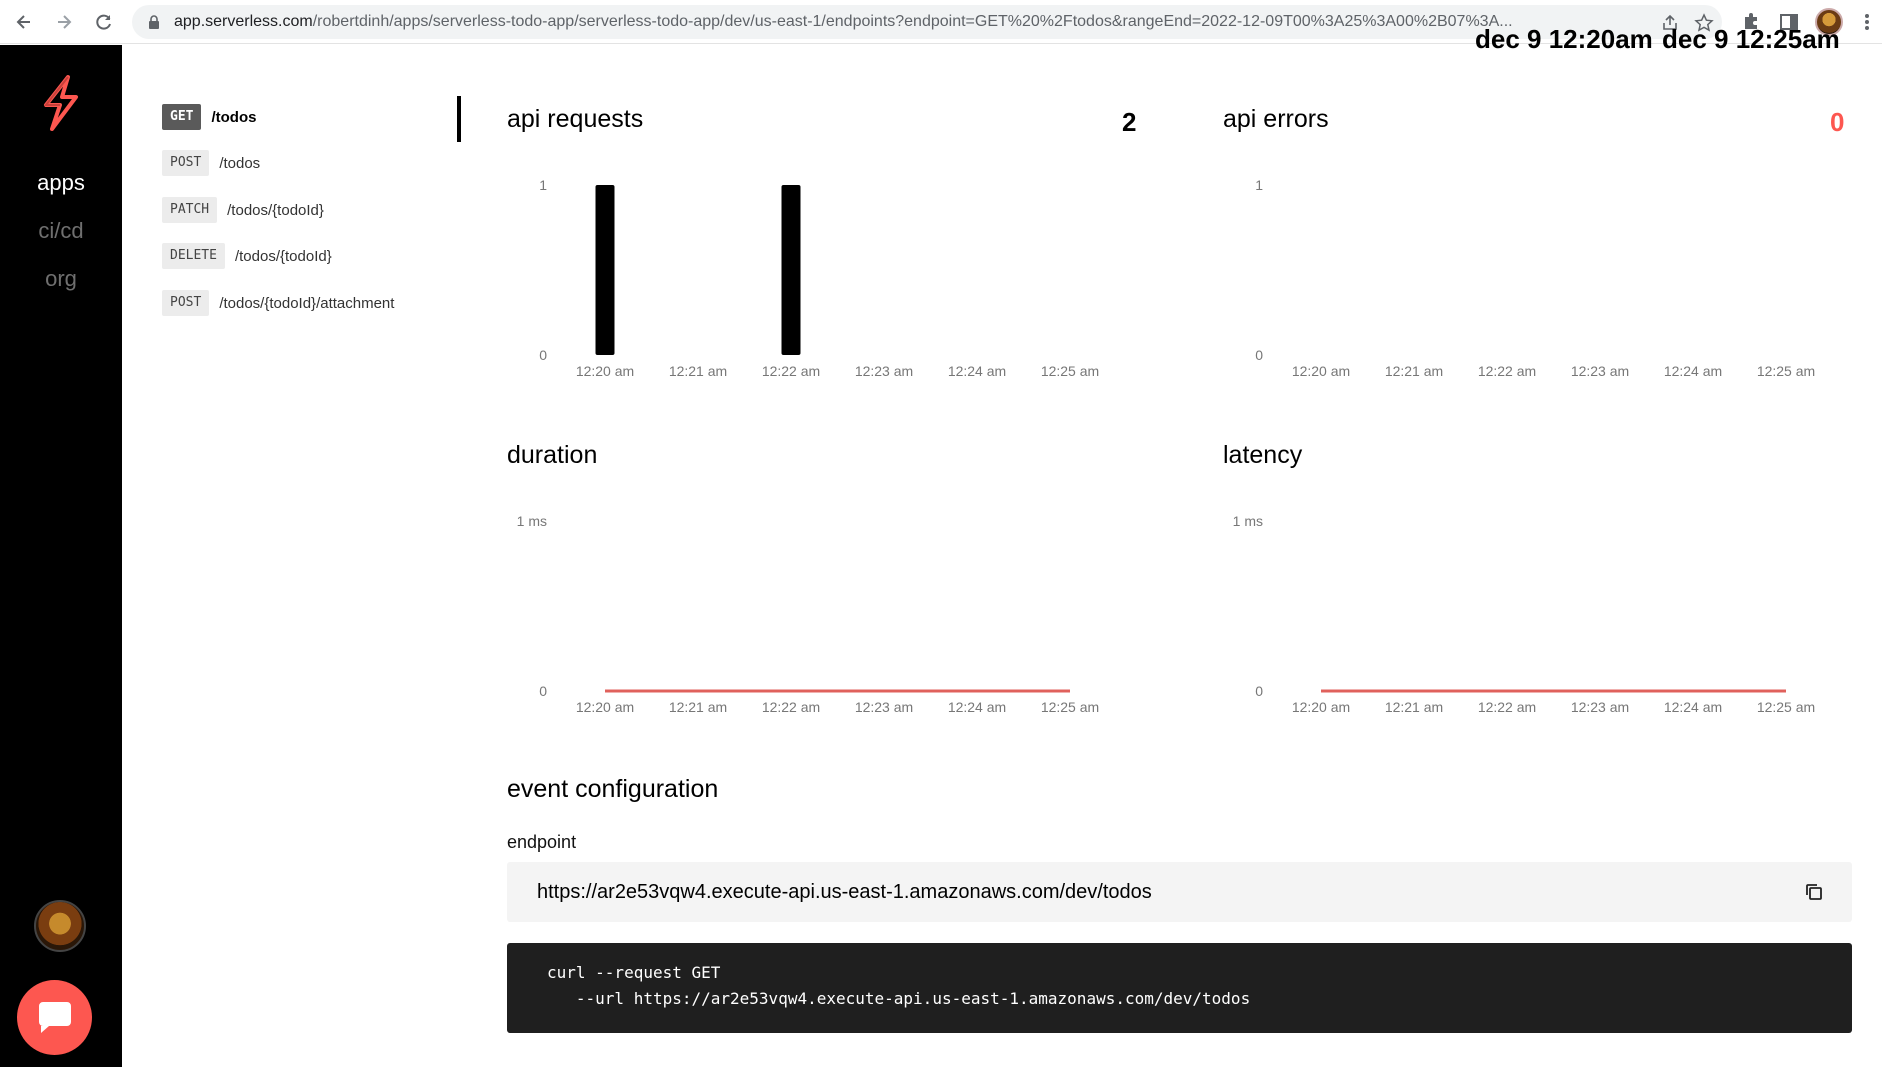 The width and height of the screenshot is (1882, 1067). What do you see at coordinates (154, 22) in the screenshot?
I see `lock-icon` at bounding box center [154, 22].